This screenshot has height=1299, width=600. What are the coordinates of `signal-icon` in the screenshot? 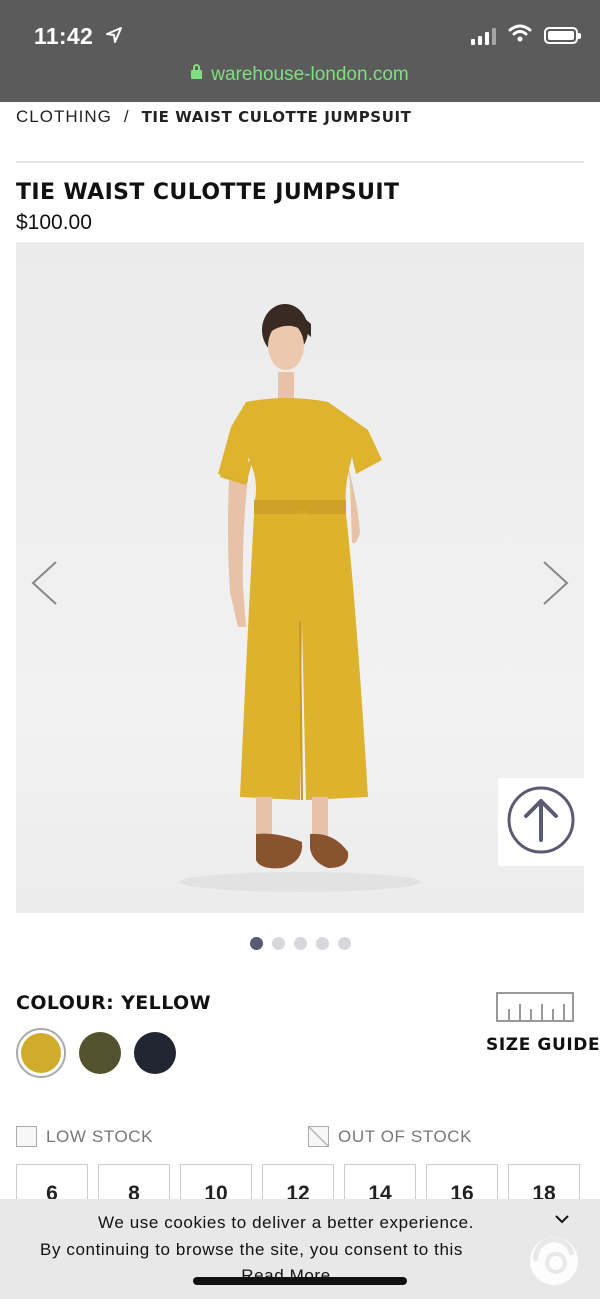 It's located at (483, 36).